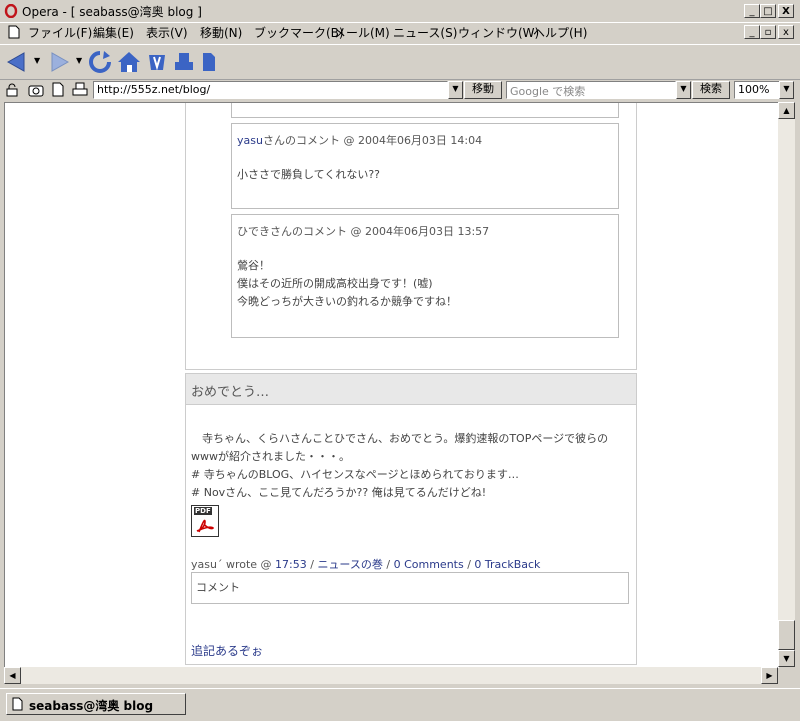  What do you see at coordinates (309, 174) in the screenshot?
I see `comment-text: 小ささで勝負してくれない??` at bounding box center [309, 174].